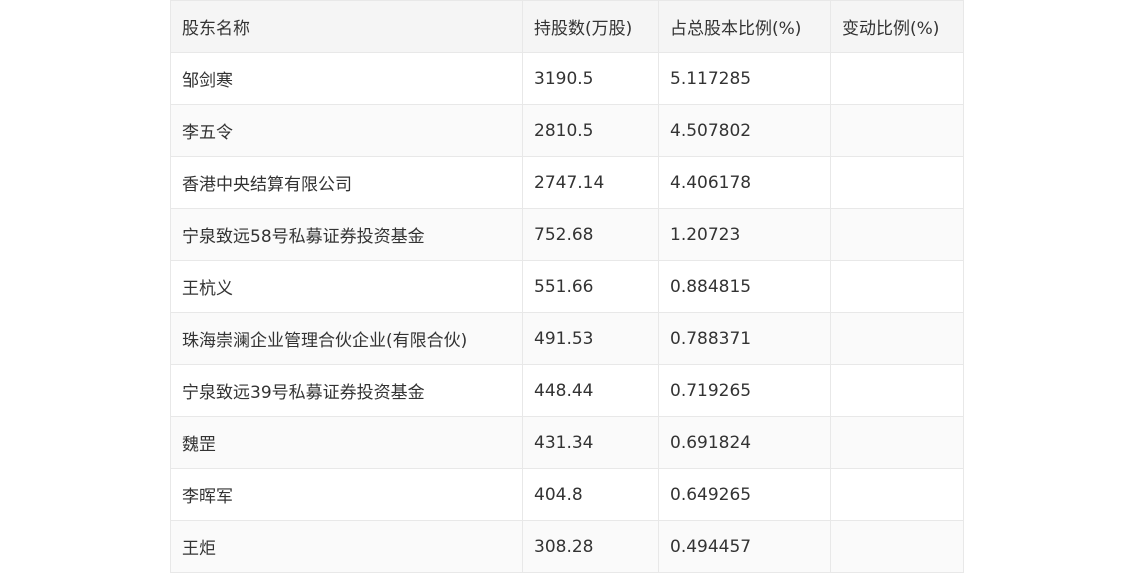 Image resolution: width=1134 pixels, height=573 pixels. Describe the element at coordinates (590, 130) in the screenshot. I see `cell-shares-held: 2810.5` at that location.